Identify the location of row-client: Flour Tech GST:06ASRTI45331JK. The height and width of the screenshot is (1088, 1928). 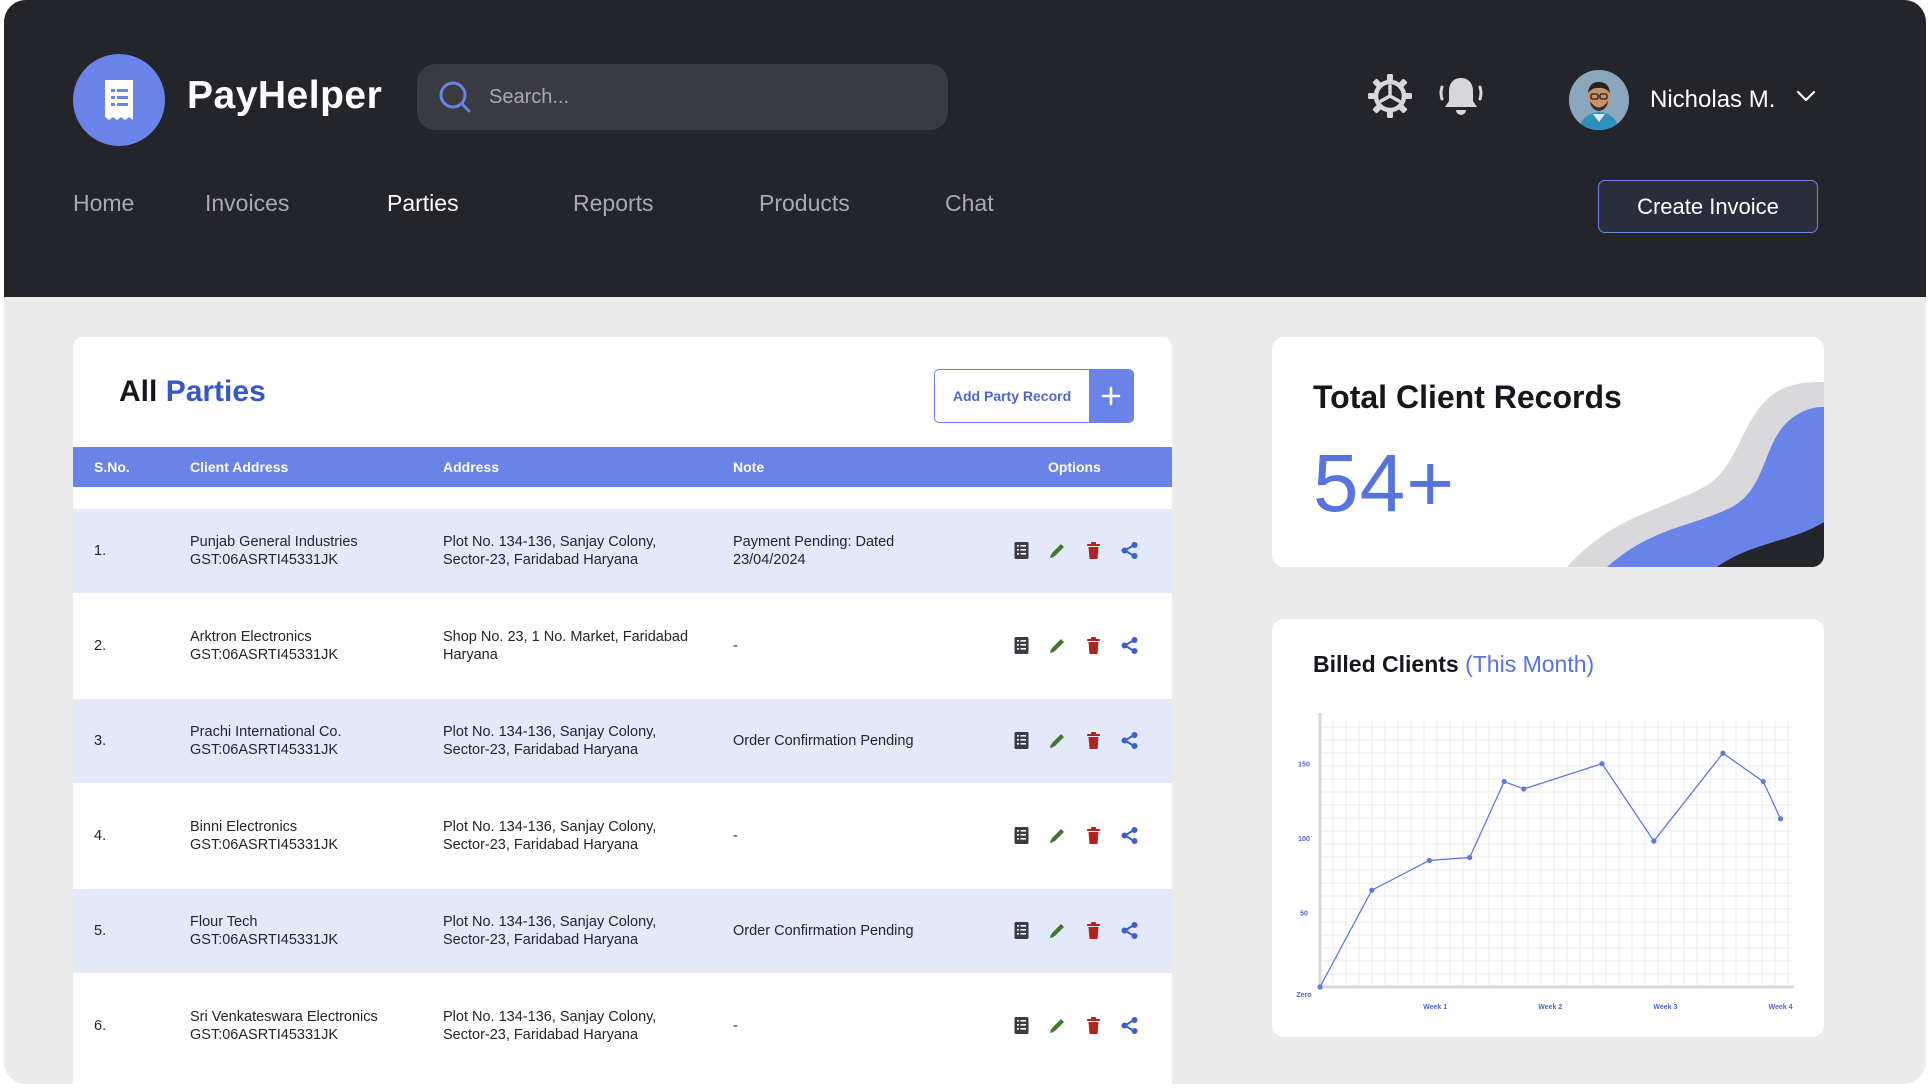
(264, 931).